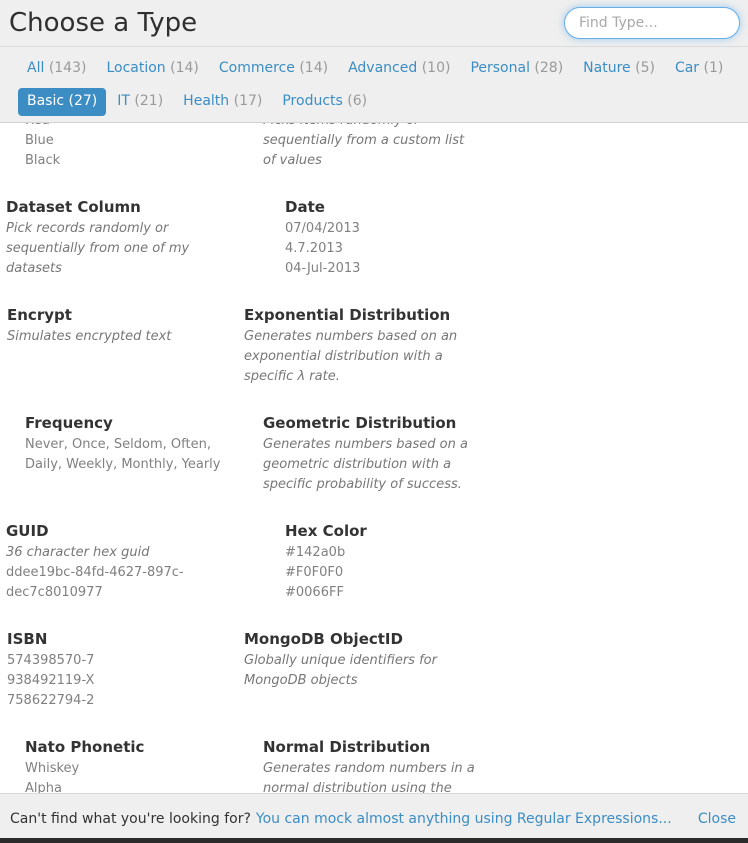  What do you see at coordinates (36, 67) in the screenshot?
I see `category-filter-label: All` at bounding box center [36, 67].